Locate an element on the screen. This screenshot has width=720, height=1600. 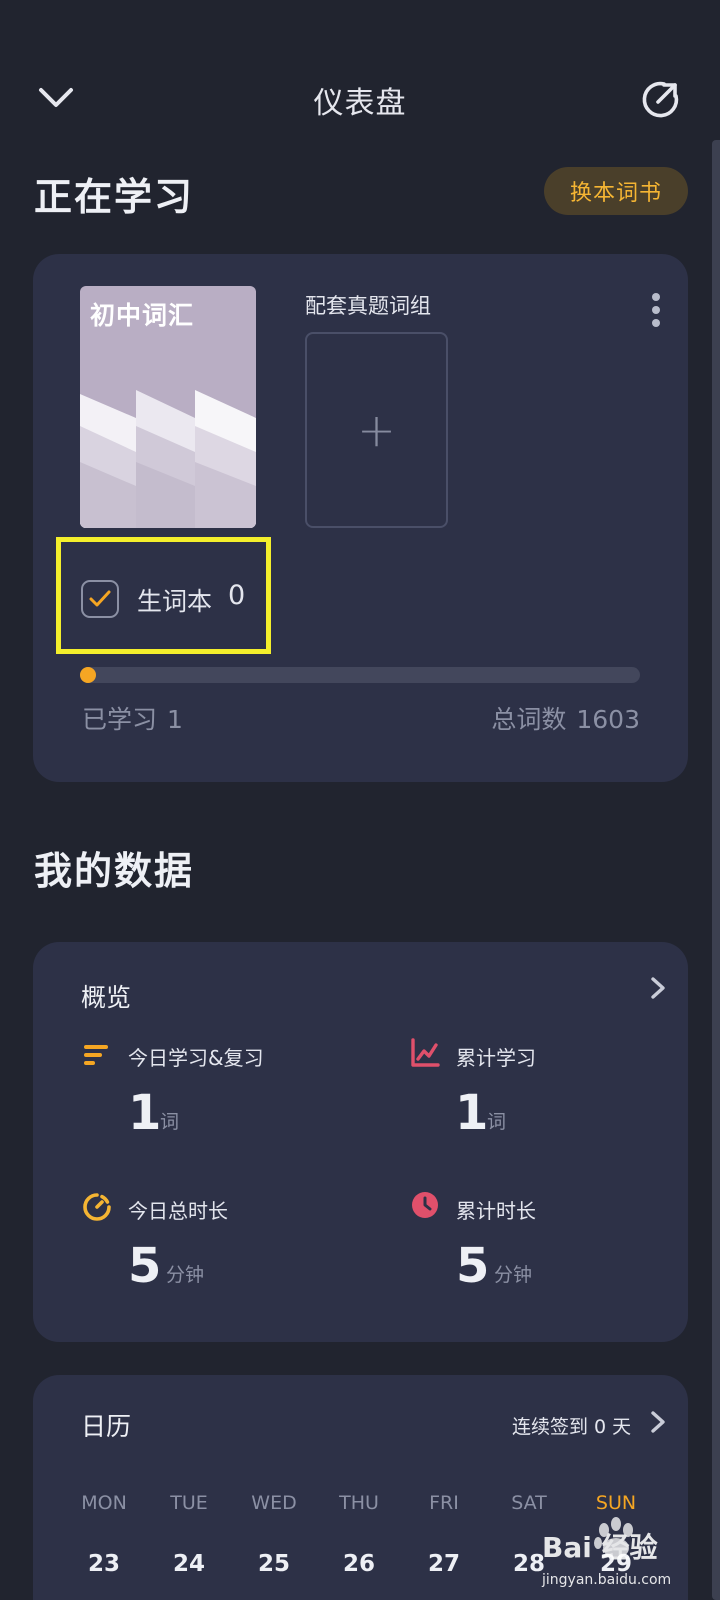
external-link-icon is located at coordinates (660, 99).